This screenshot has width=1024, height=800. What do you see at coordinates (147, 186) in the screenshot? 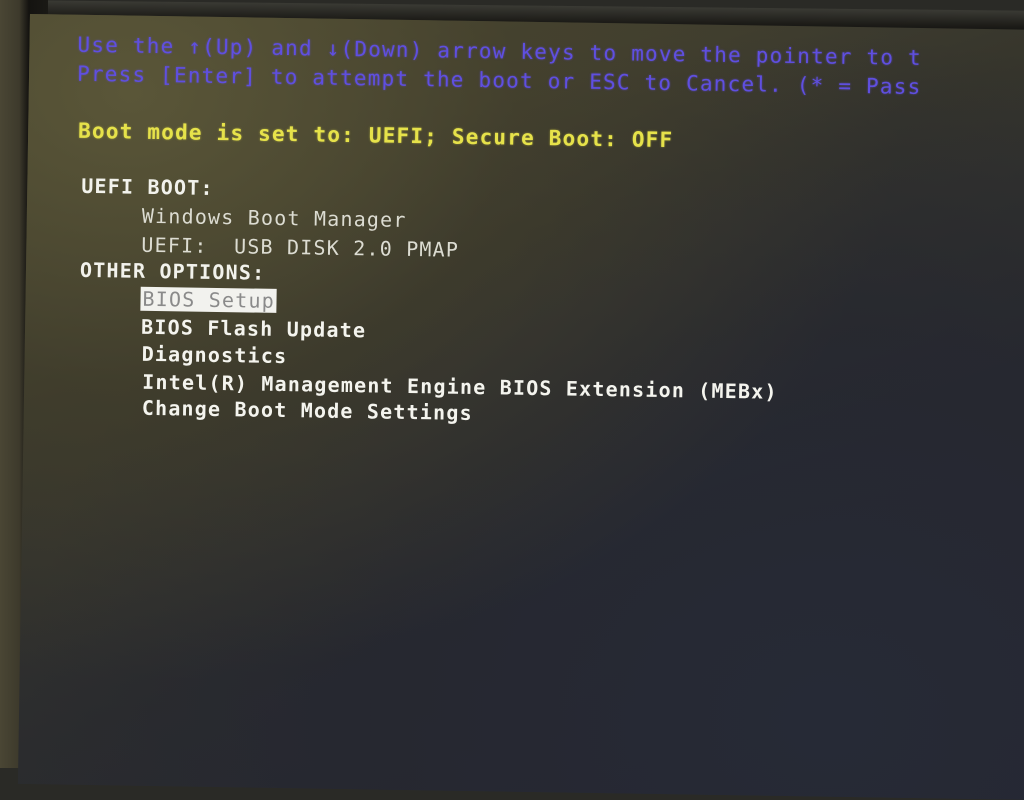
I see `section-heading-uefi-boot: UEFI BOOT:` at bounding box center [147, 186].